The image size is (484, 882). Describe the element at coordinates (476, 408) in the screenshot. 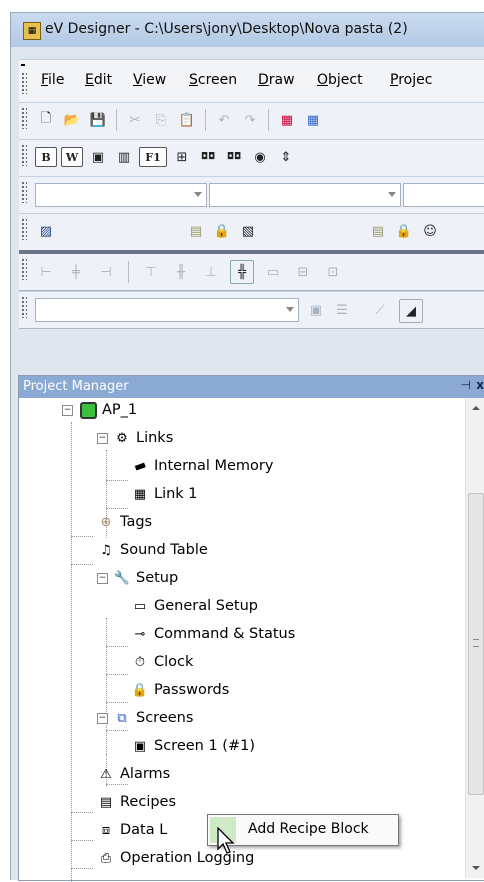

I see `scroll-up-icon` at that location.